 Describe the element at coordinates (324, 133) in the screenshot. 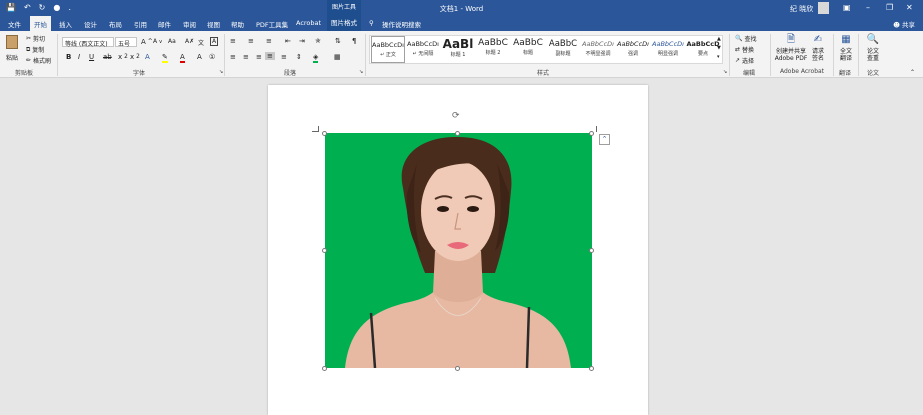

I see `resize-handle-top-left` at that location.